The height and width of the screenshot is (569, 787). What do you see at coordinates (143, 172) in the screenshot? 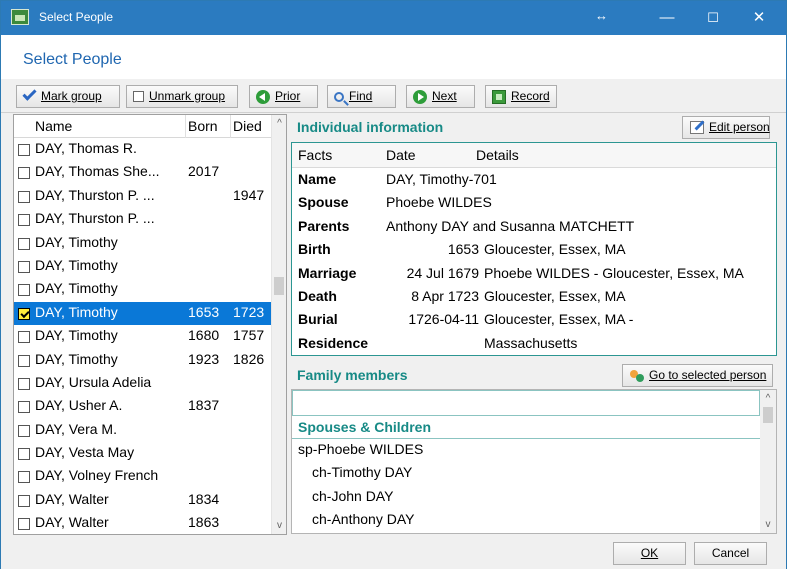
I see `list-item: DAY, Thomas She... 2017` at bounding box center [143, 172].